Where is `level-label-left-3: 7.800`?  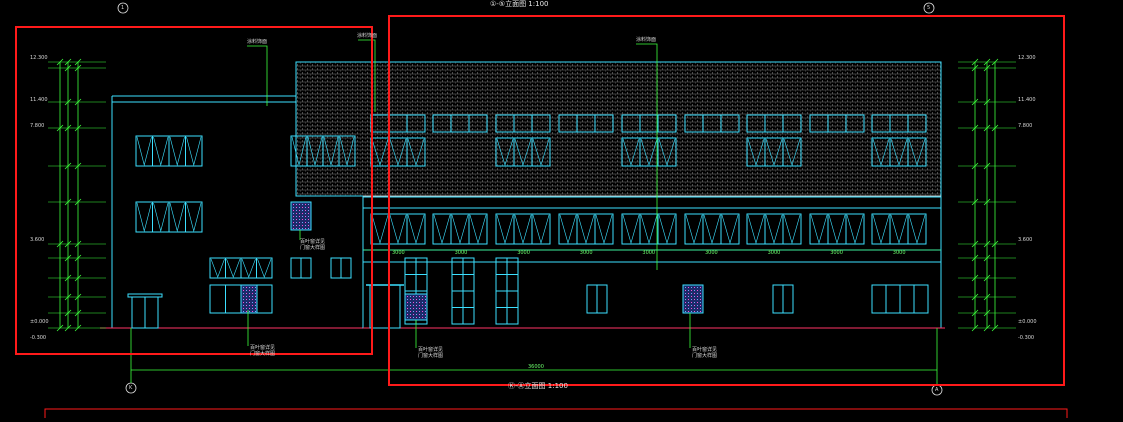
level-label-left-3: 7.800 is located at coordinates (37, 126).